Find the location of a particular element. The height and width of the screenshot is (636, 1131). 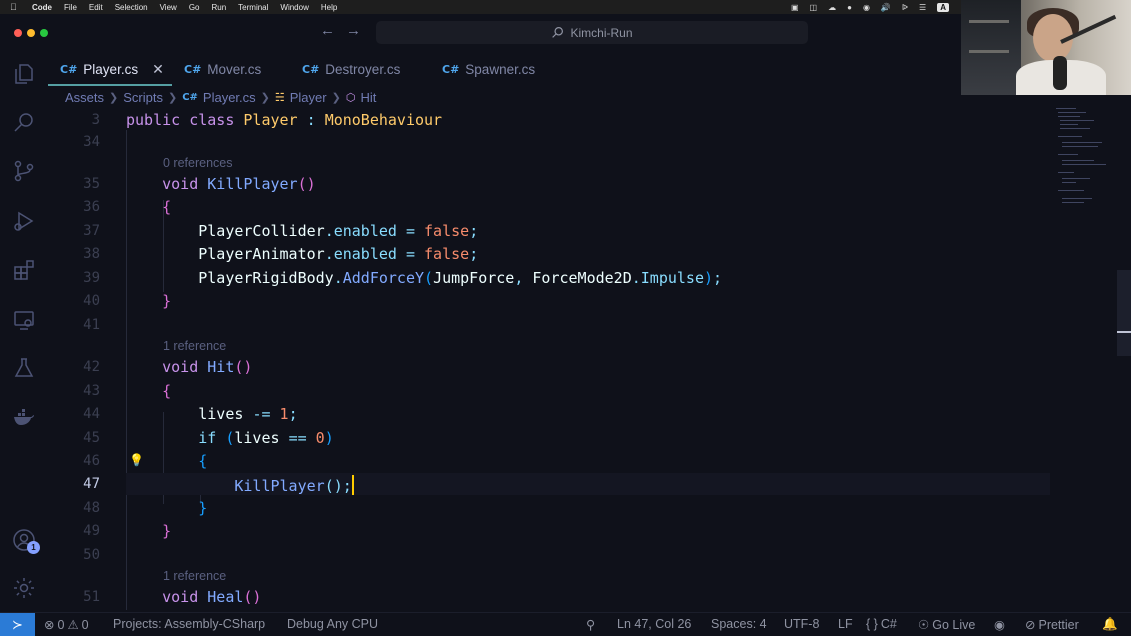

text-cursor is located at coordinates (352, 485).